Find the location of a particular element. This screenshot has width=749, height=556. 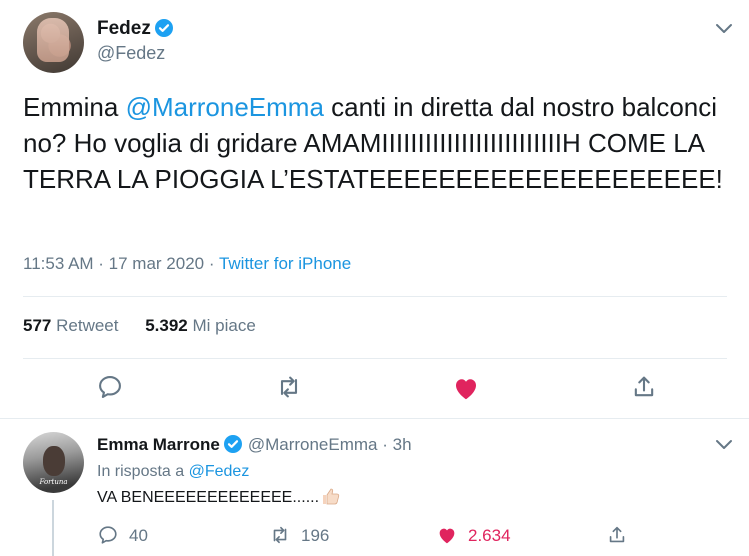

reply-retweet-count: 196 is located at coordinates (315, 535).